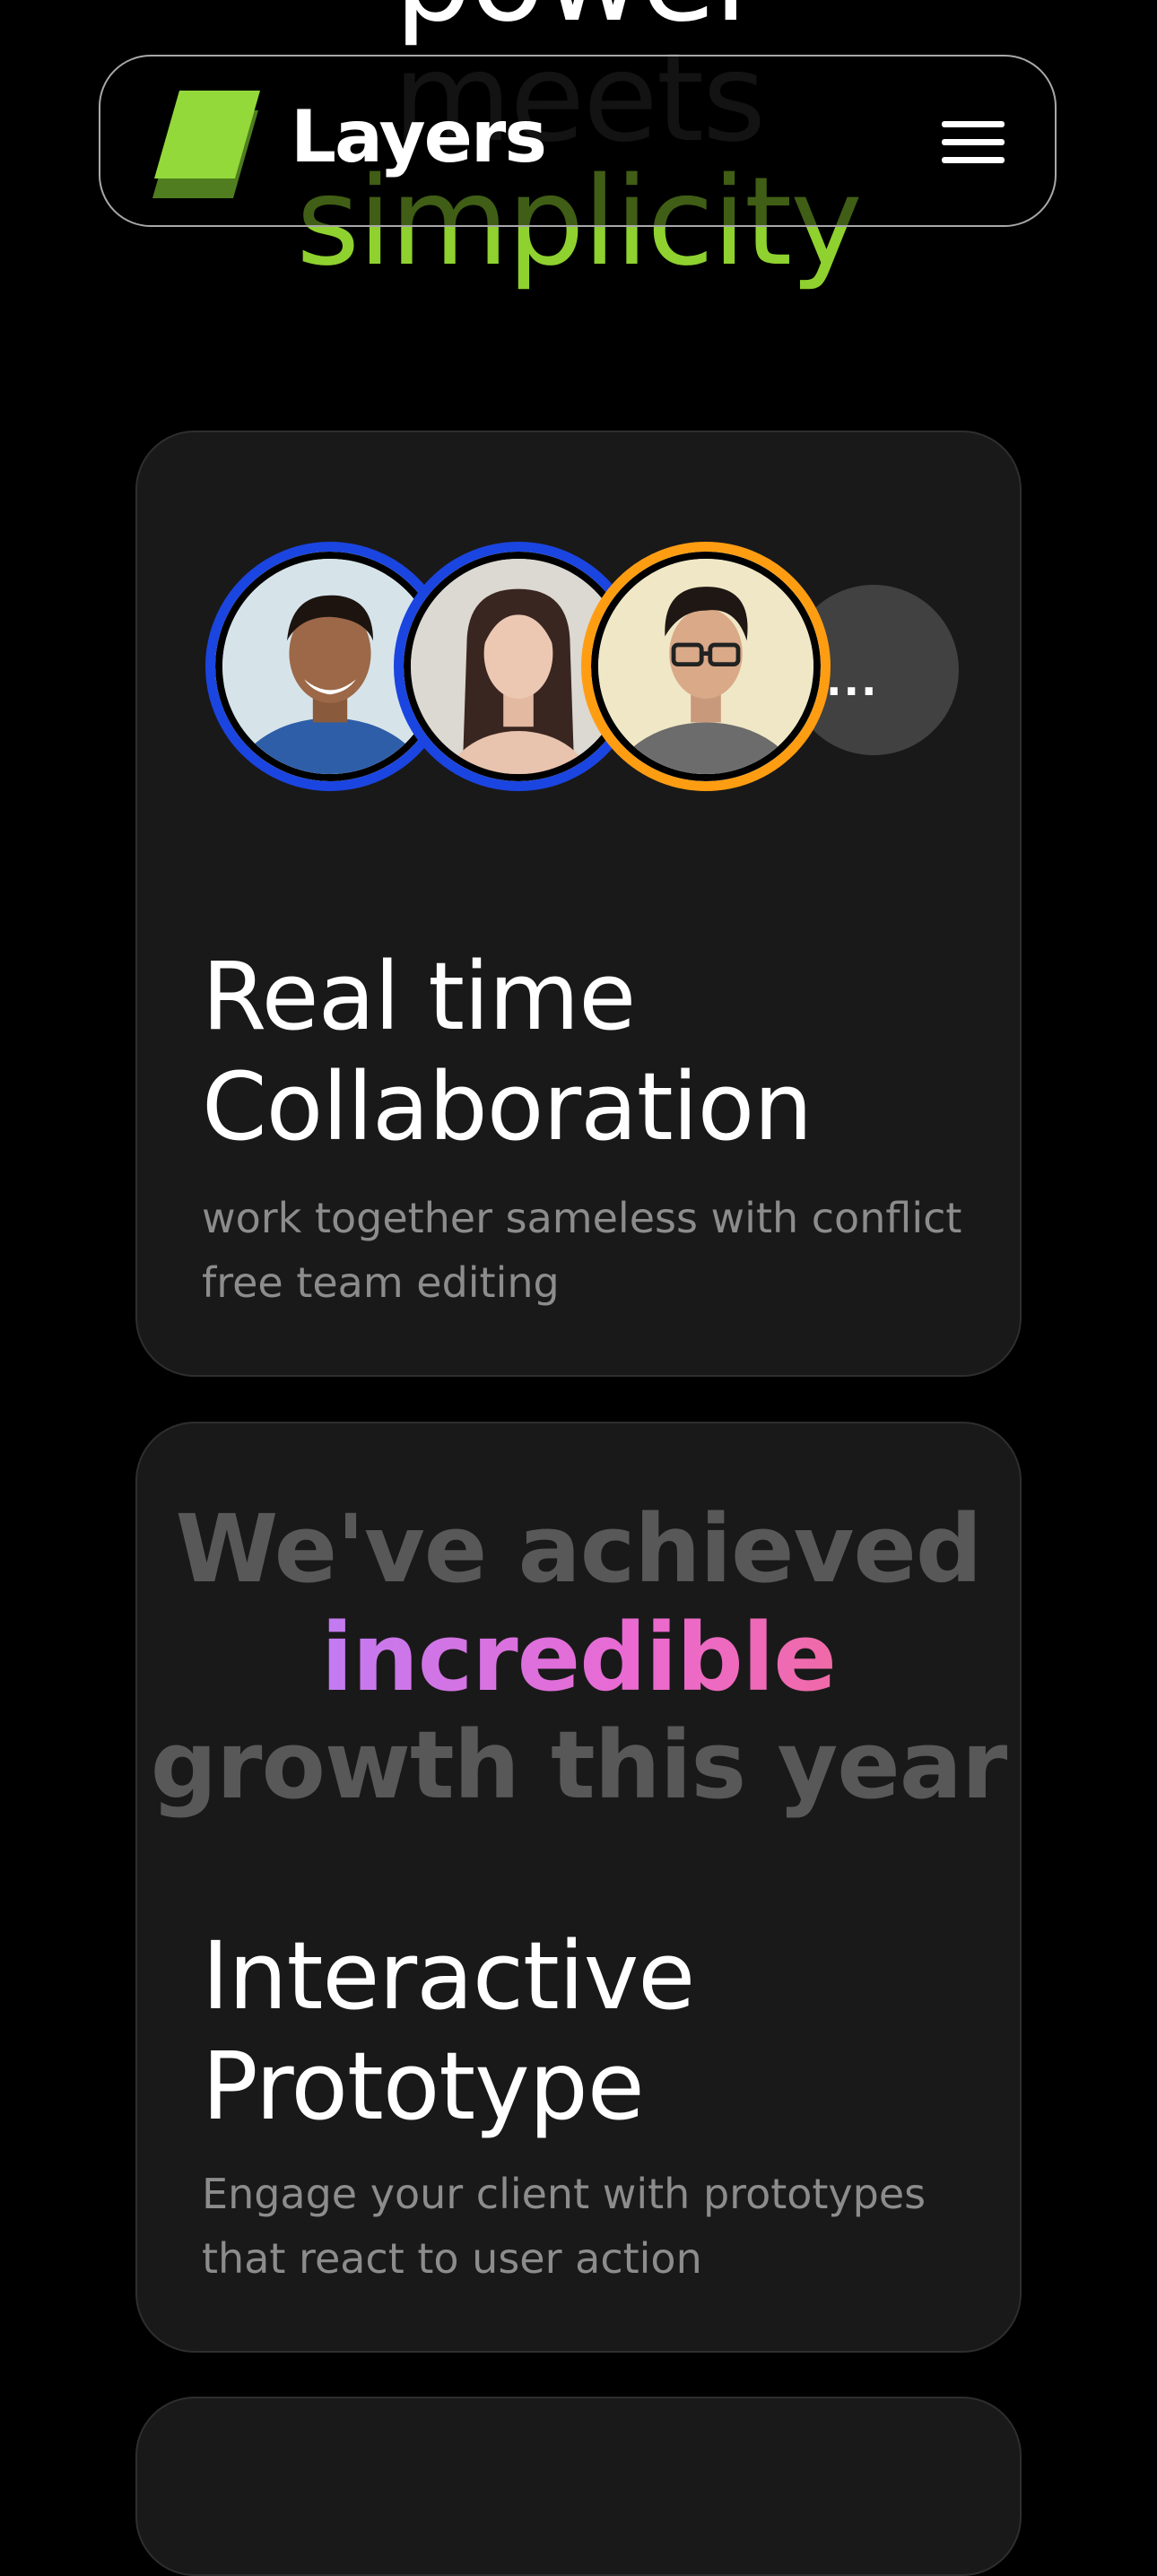  I want to click on growth-line: growth this year, so click(579, 1765).